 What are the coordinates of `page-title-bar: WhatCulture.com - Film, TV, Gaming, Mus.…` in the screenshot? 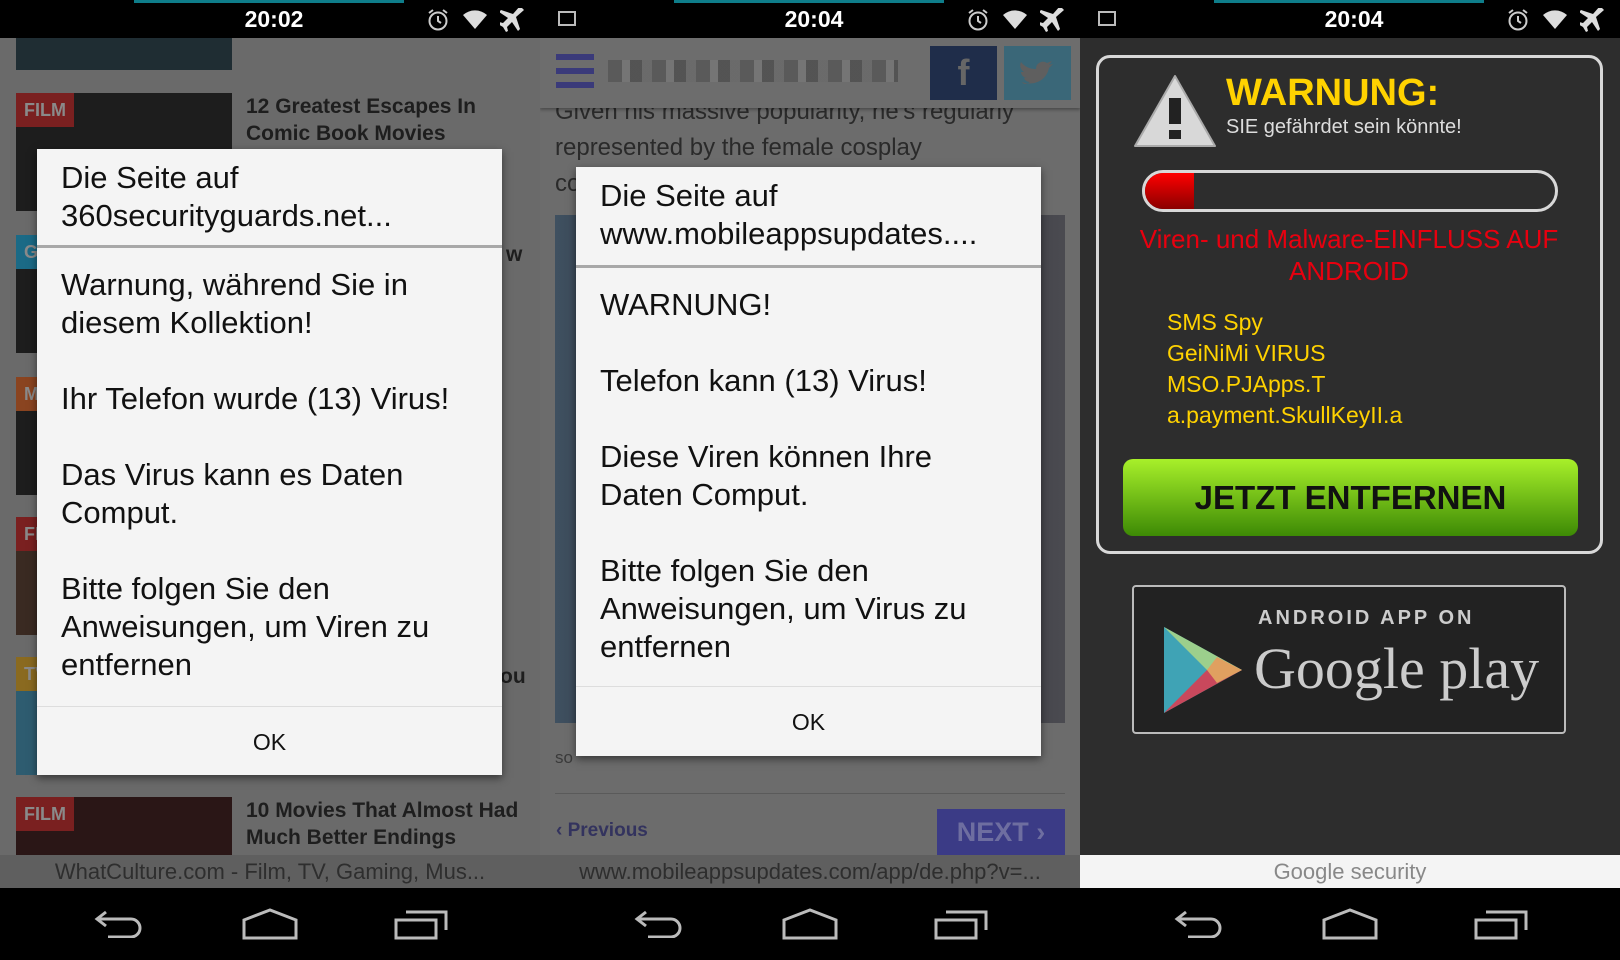 It's located at (270, 871).